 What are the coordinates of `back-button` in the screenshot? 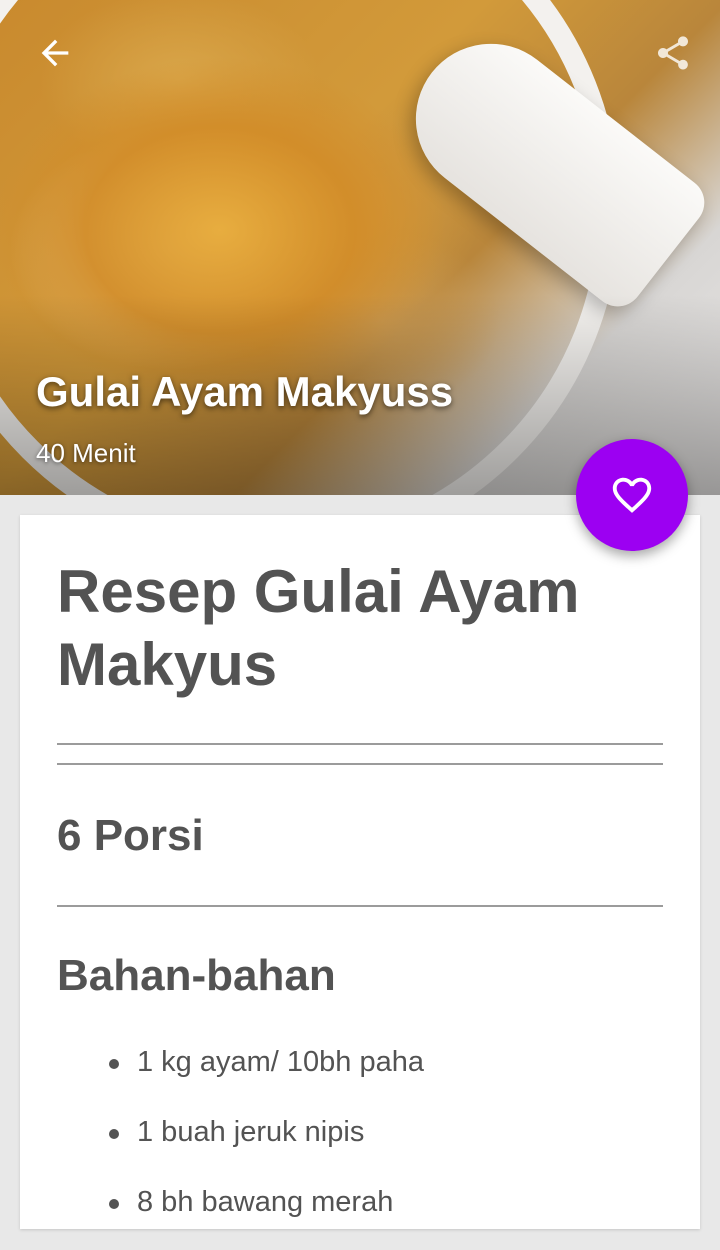 It's located at (55, 53).